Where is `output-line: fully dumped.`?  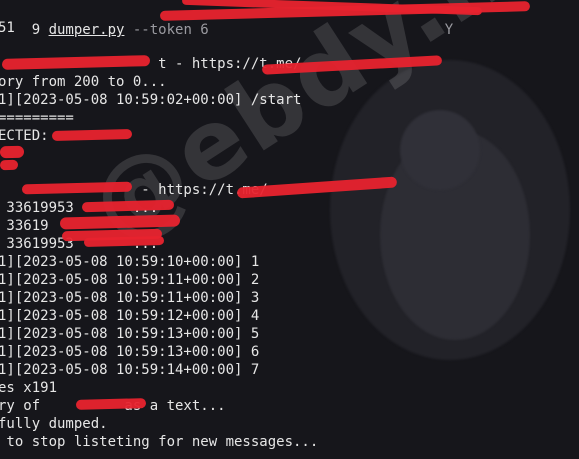
output-line: fully dumped. is located at coordinates (54, 424).